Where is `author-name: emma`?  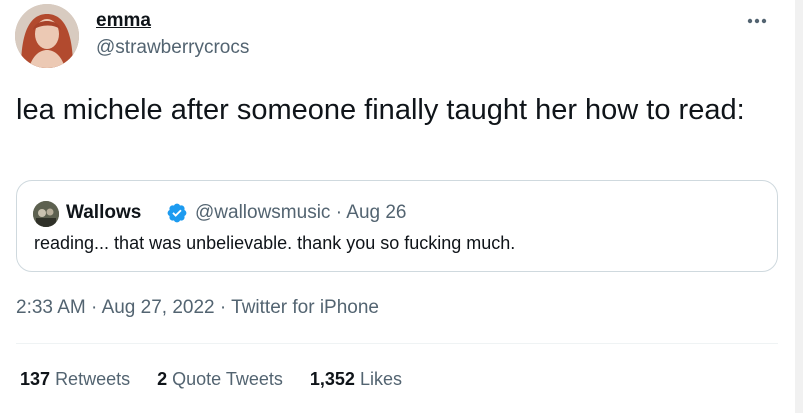
author-name: emma is located at coordinates (123, 21).